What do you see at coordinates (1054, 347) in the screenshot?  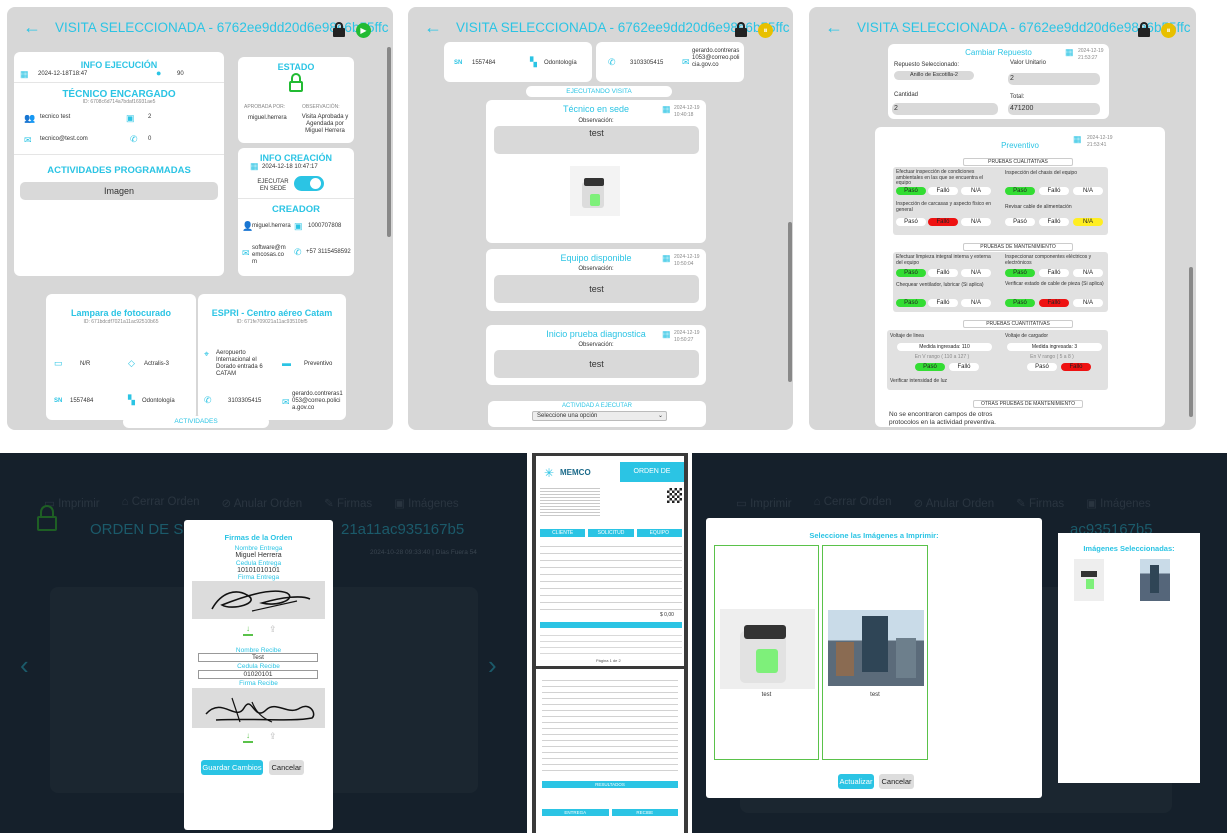 I see `m2: Medida ingresada: 3` at bounding box center [1054, 347].